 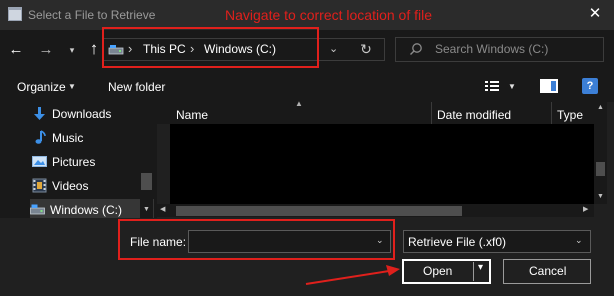 What do you see at coordinates (590, 86) in the screenshot?
I see `help-button: ?` at bounding box center [590, 86].